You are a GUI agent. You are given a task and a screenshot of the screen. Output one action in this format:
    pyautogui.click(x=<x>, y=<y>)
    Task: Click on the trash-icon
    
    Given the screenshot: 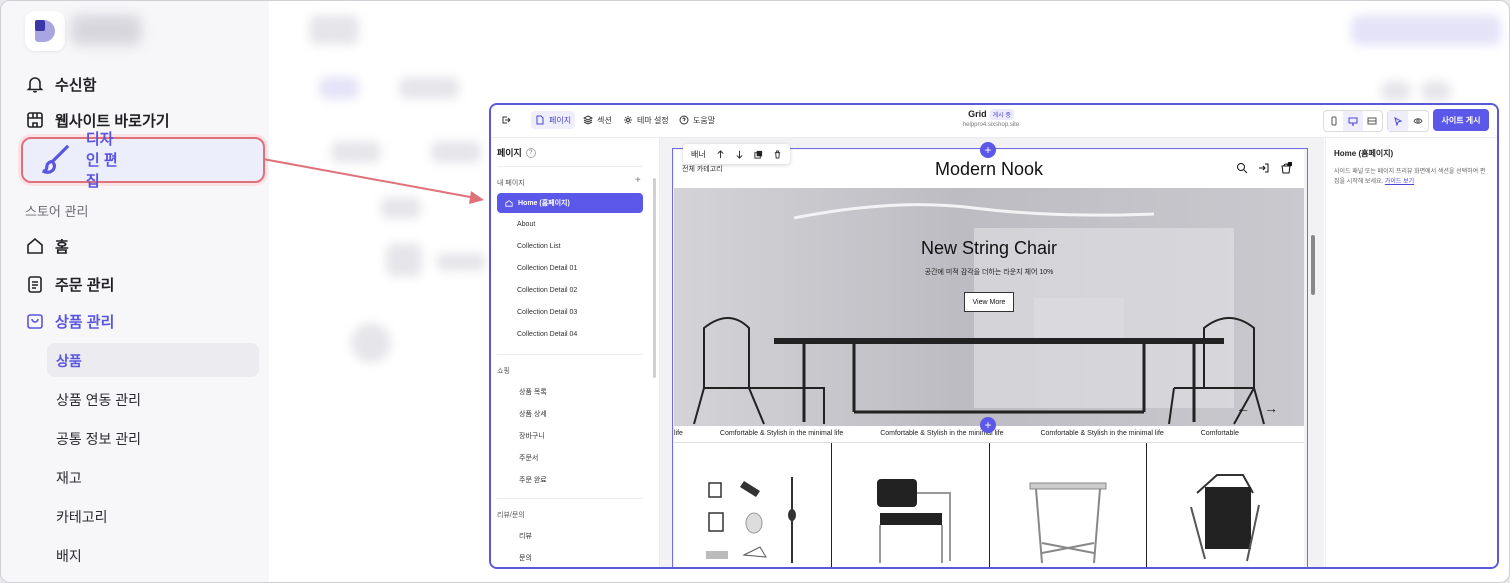 What is the action you would take?
    pyautogui.click(x=777, y=154)
    